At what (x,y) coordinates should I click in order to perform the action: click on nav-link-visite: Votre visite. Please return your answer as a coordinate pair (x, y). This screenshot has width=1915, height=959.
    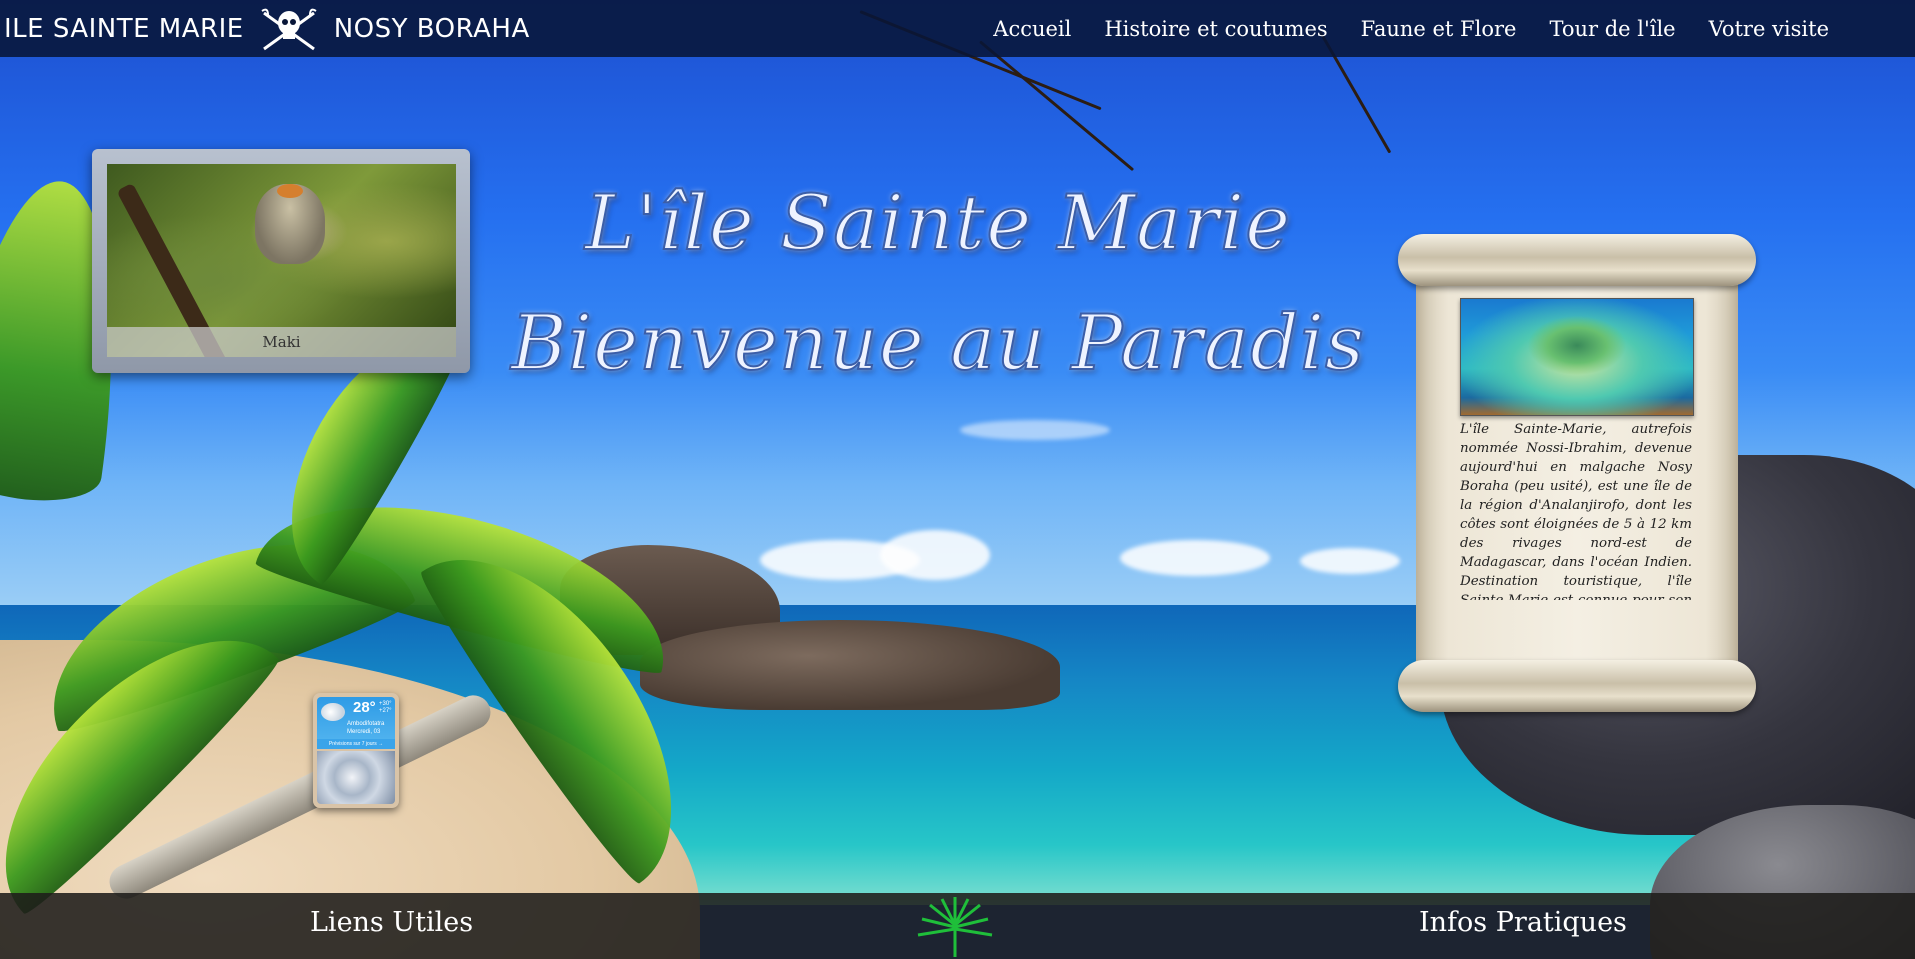
    Looking at the image, I should click on (1769, 29).